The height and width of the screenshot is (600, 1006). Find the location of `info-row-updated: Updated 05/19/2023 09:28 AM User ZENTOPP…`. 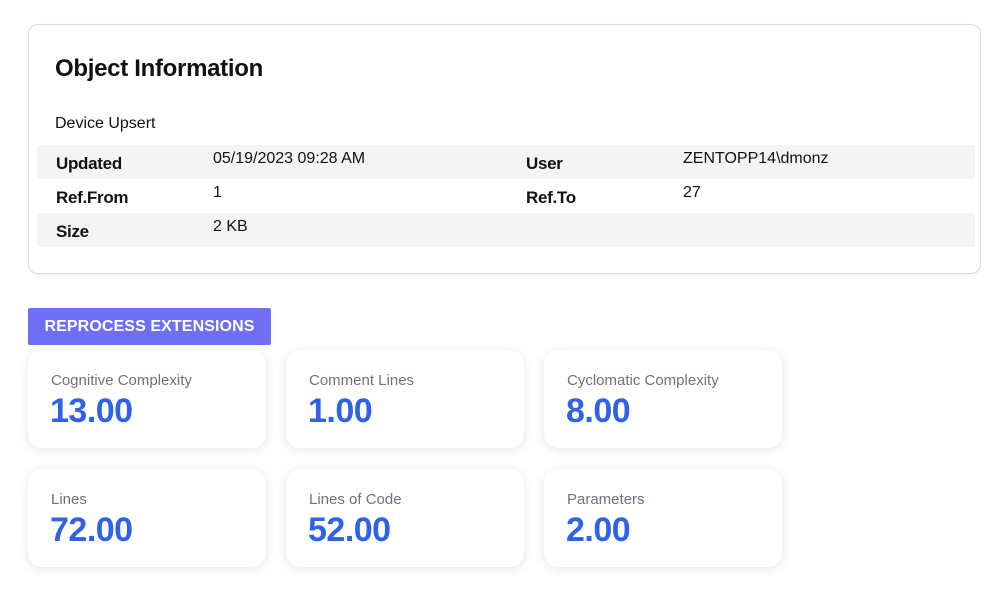

info-row-updated: Updated 05/19/2023 09:28 AM User ZENTOPP… is located at coordinates (506, 162).